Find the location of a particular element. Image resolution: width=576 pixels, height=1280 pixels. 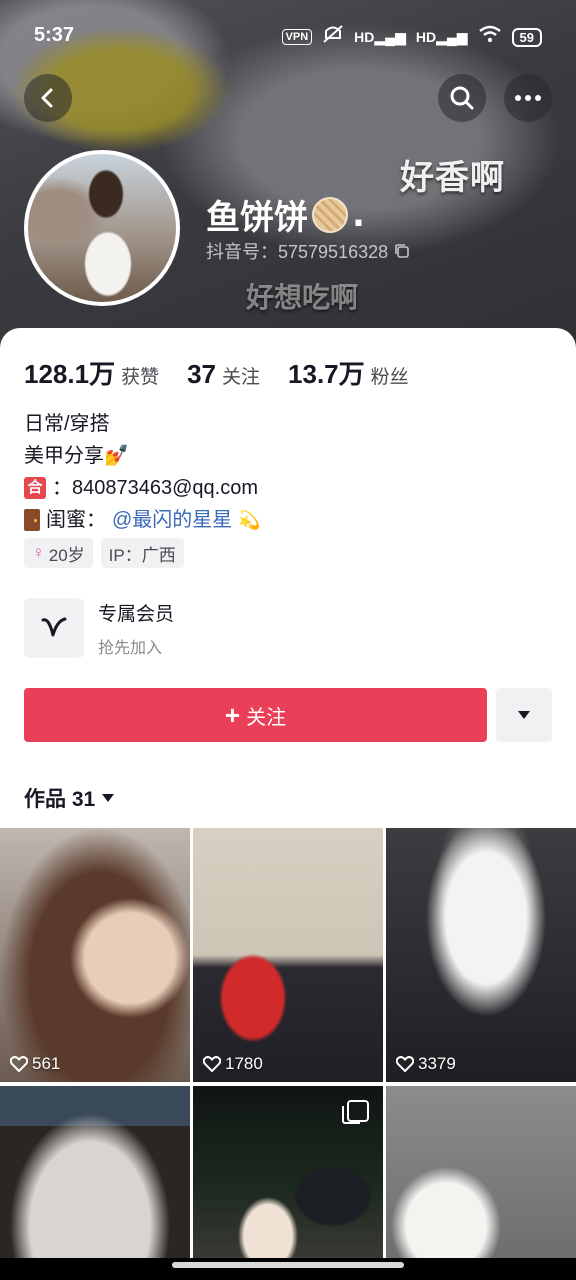

avatar is located at coordinates (102, 228).